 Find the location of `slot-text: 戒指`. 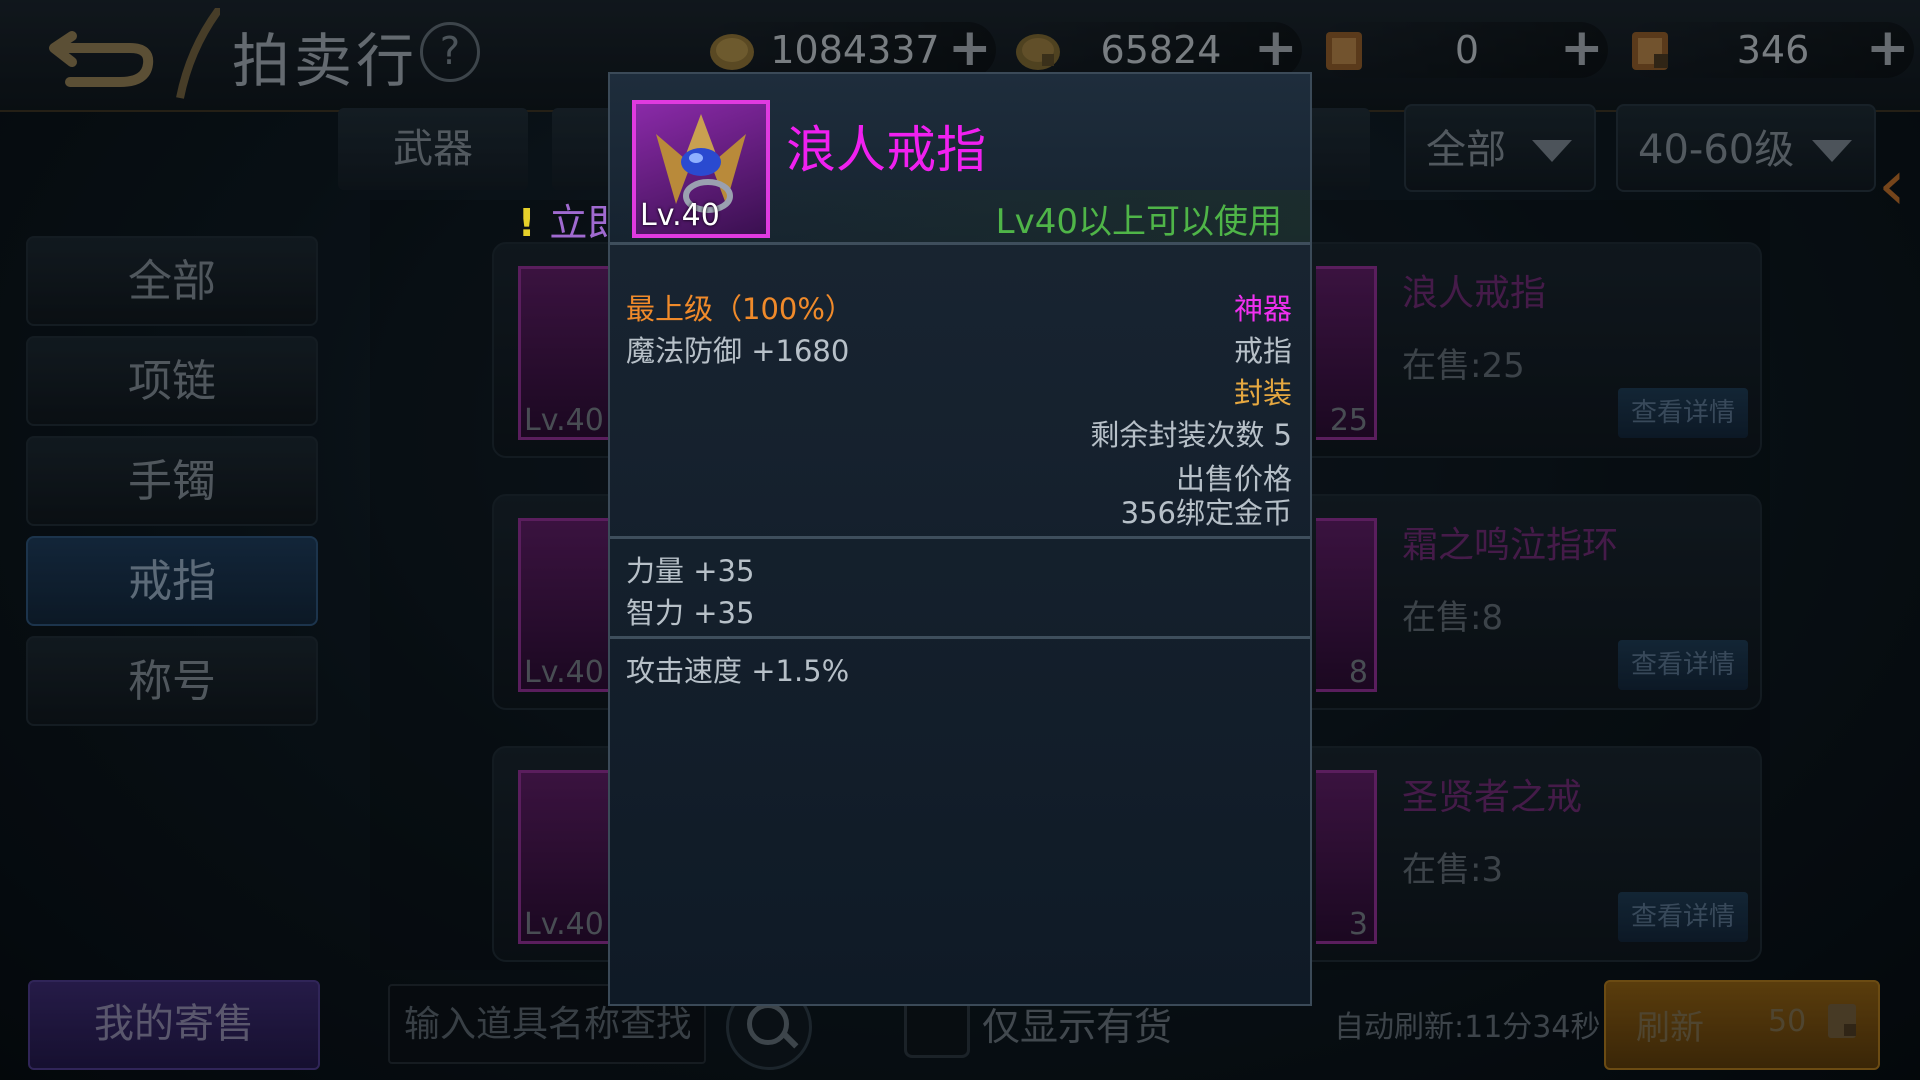

slot-text: 戒指 is located at coordinates (1262, 351).